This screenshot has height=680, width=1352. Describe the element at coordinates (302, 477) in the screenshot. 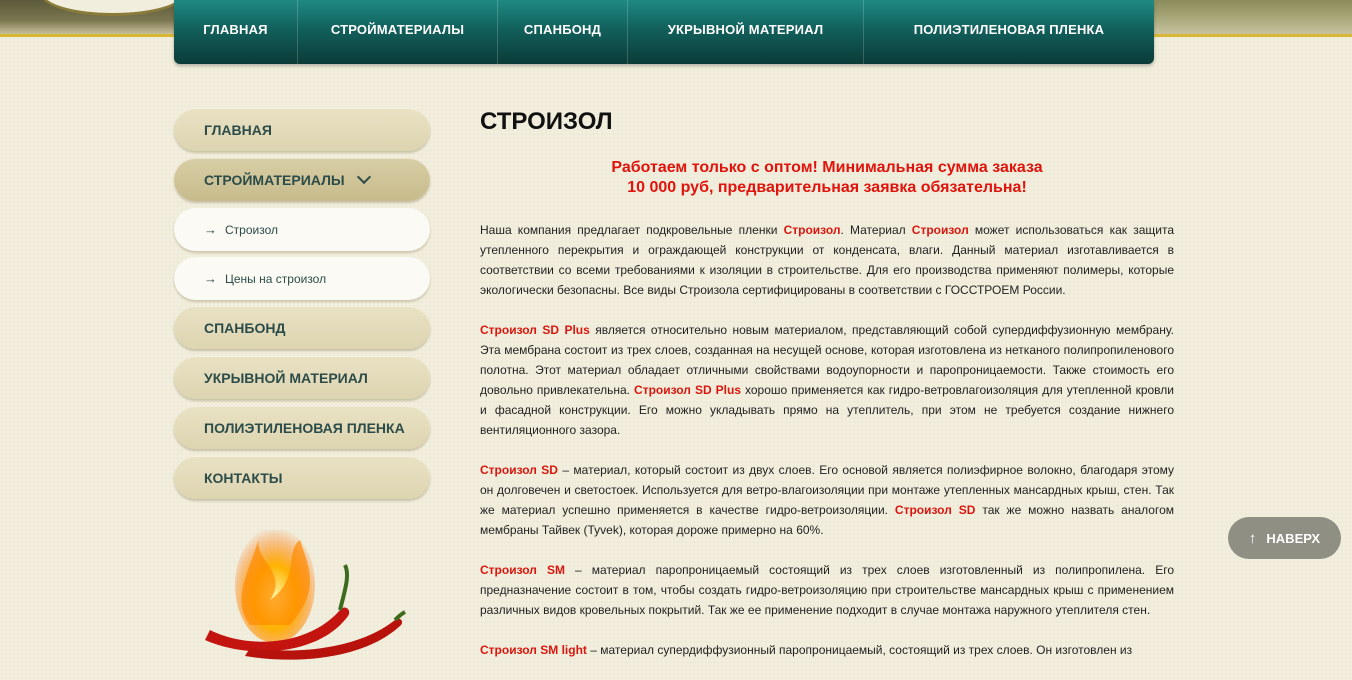

I see `sidebar-item-contacts: КОНТАКТЫ` at that location.